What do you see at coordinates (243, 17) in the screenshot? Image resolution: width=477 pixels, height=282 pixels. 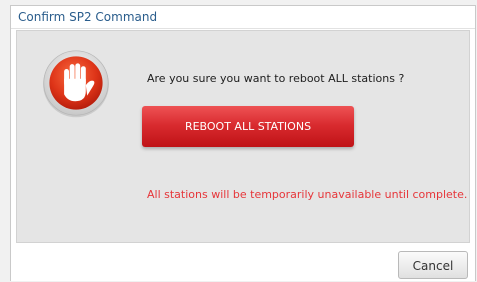 I see `dialog-titlebar: Confirm SP2 Command` at bounding box center [243, 17].